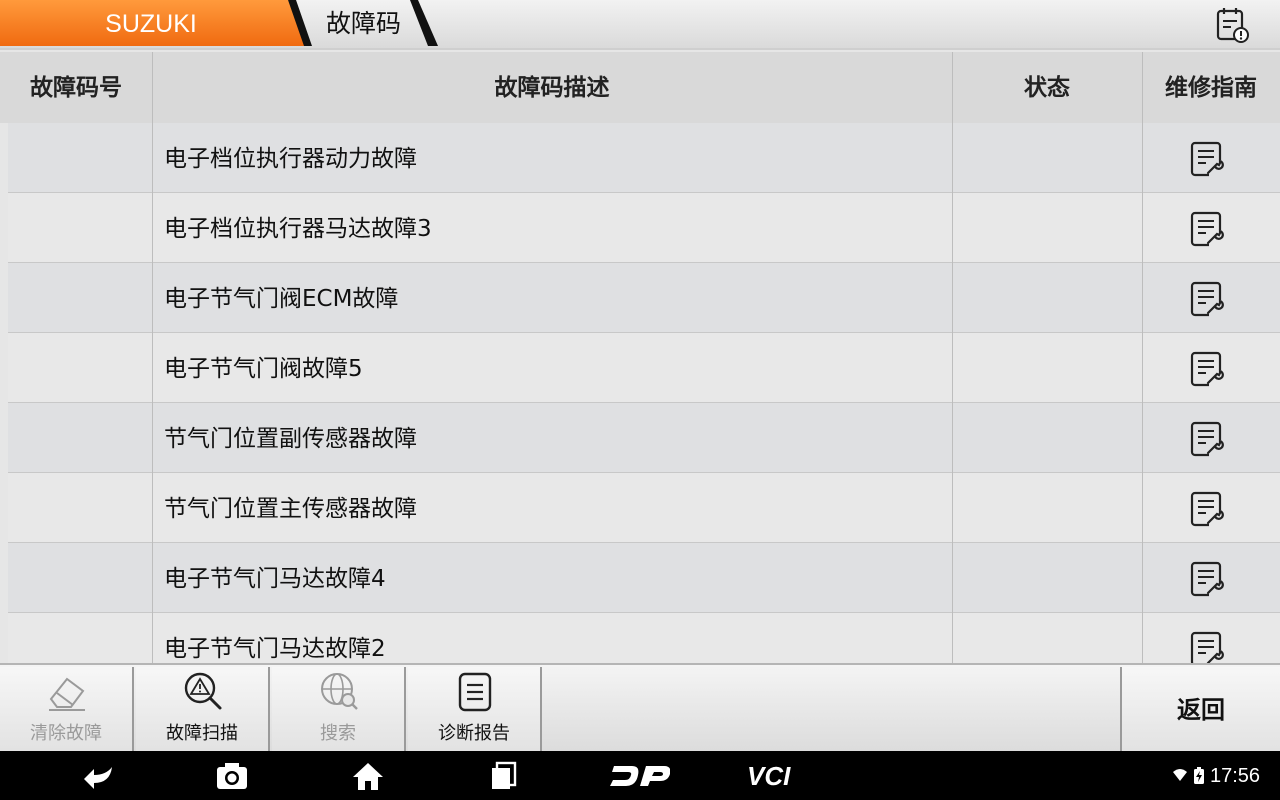 This screenshot has width=1280, height=800. I want to click on clear-faults-button: 清除故障, so click(67, 709).